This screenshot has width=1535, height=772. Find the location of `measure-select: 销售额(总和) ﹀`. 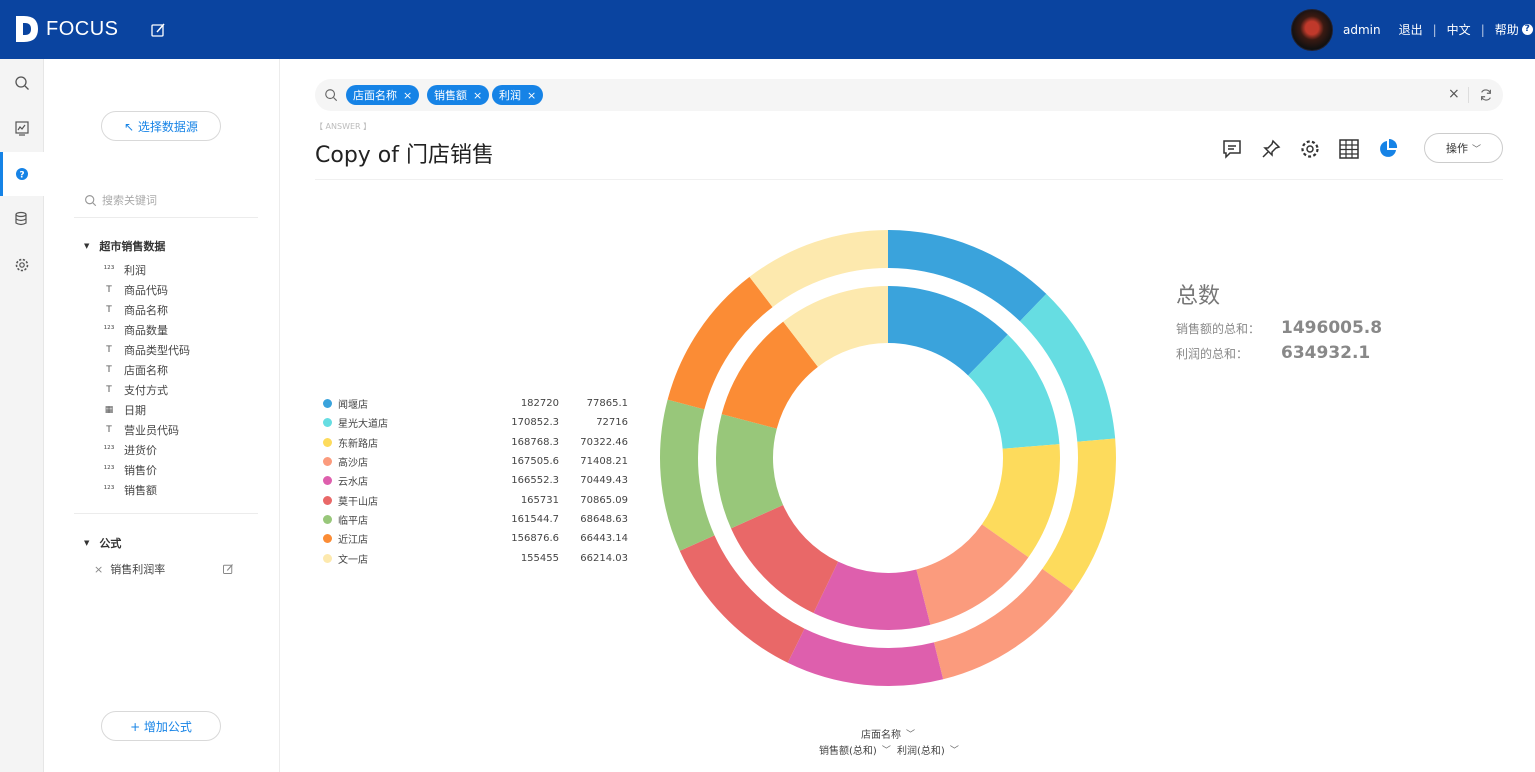

measure-select: 销售额(总和) ﹀ is located at coordinates (855, 749).